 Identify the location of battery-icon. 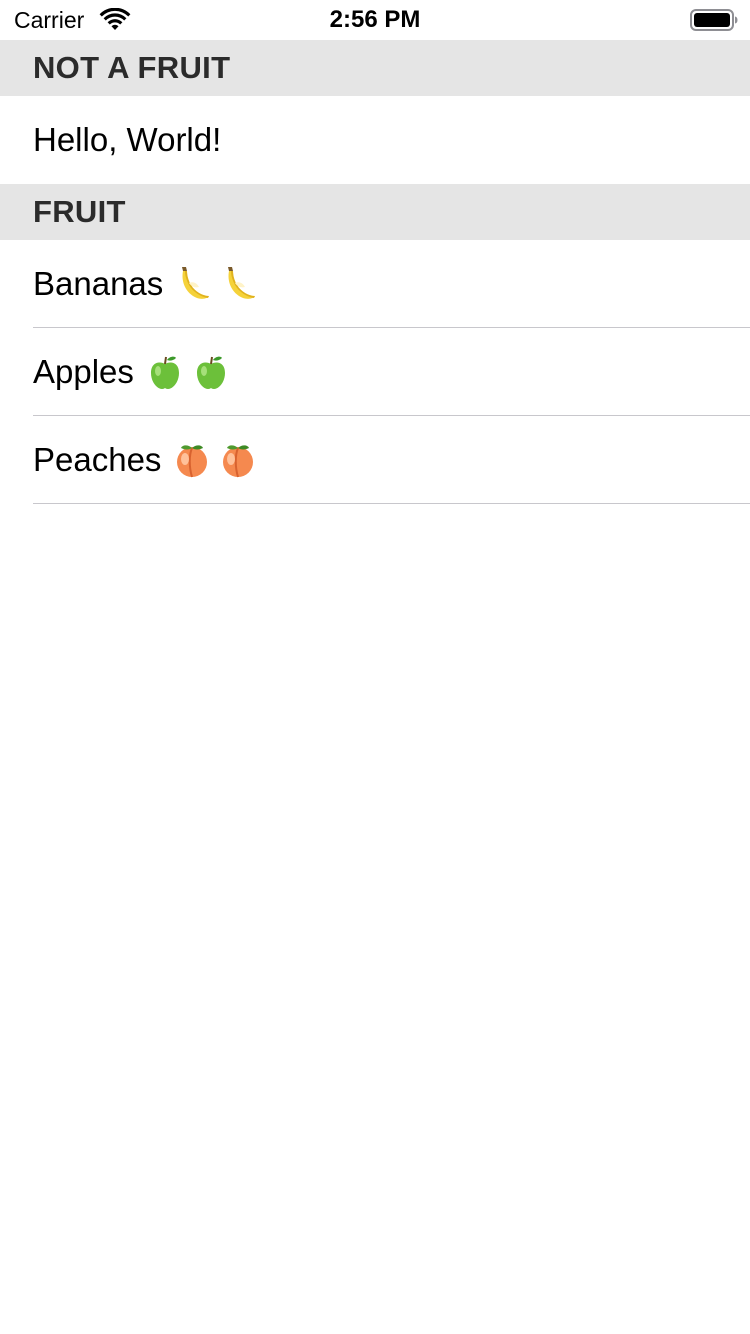
(714, 20).